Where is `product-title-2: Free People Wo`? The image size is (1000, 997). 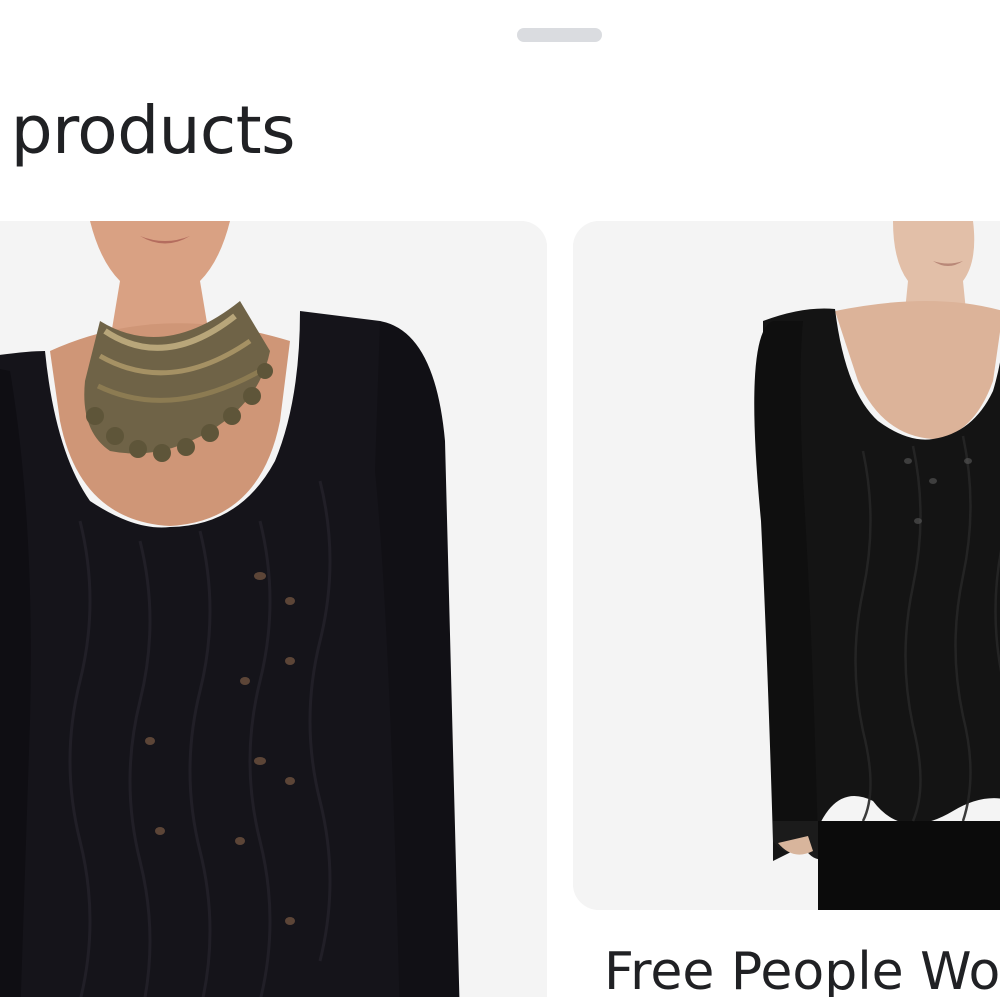 product-title-2: Free People Wo is located at coordinates (802, 969).